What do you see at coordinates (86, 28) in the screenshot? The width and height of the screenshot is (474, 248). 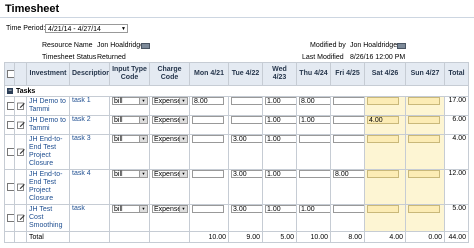 I see `time-period-select: 4/21/14 - 4/27/14 ▼` at bounding box center [86, 28].